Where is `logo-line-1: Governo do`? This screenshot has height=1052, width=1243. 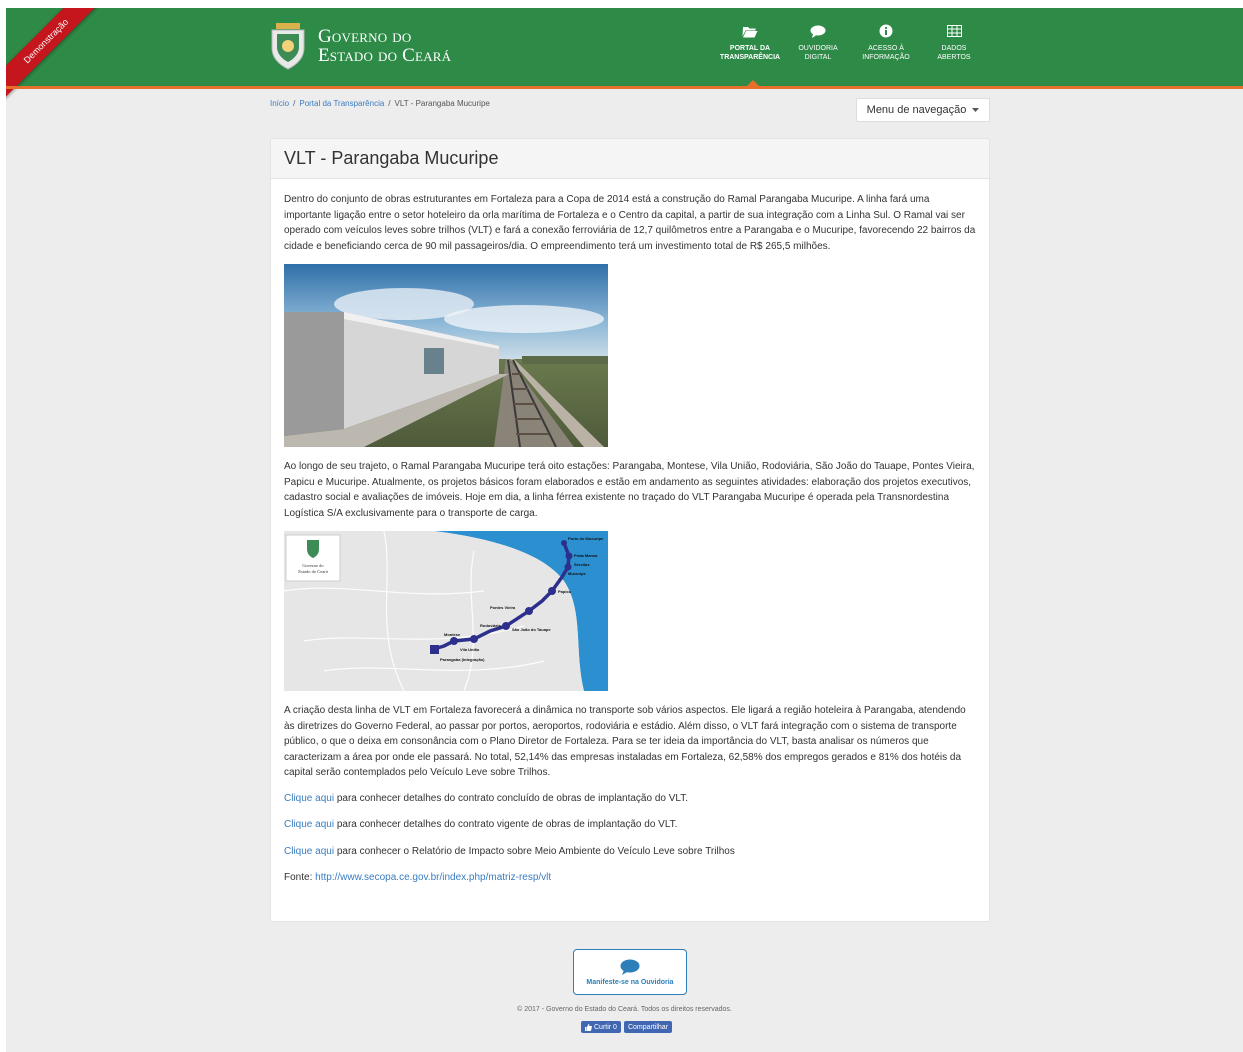
logo-line-1: Governo do is located at coordinates (365, 36).